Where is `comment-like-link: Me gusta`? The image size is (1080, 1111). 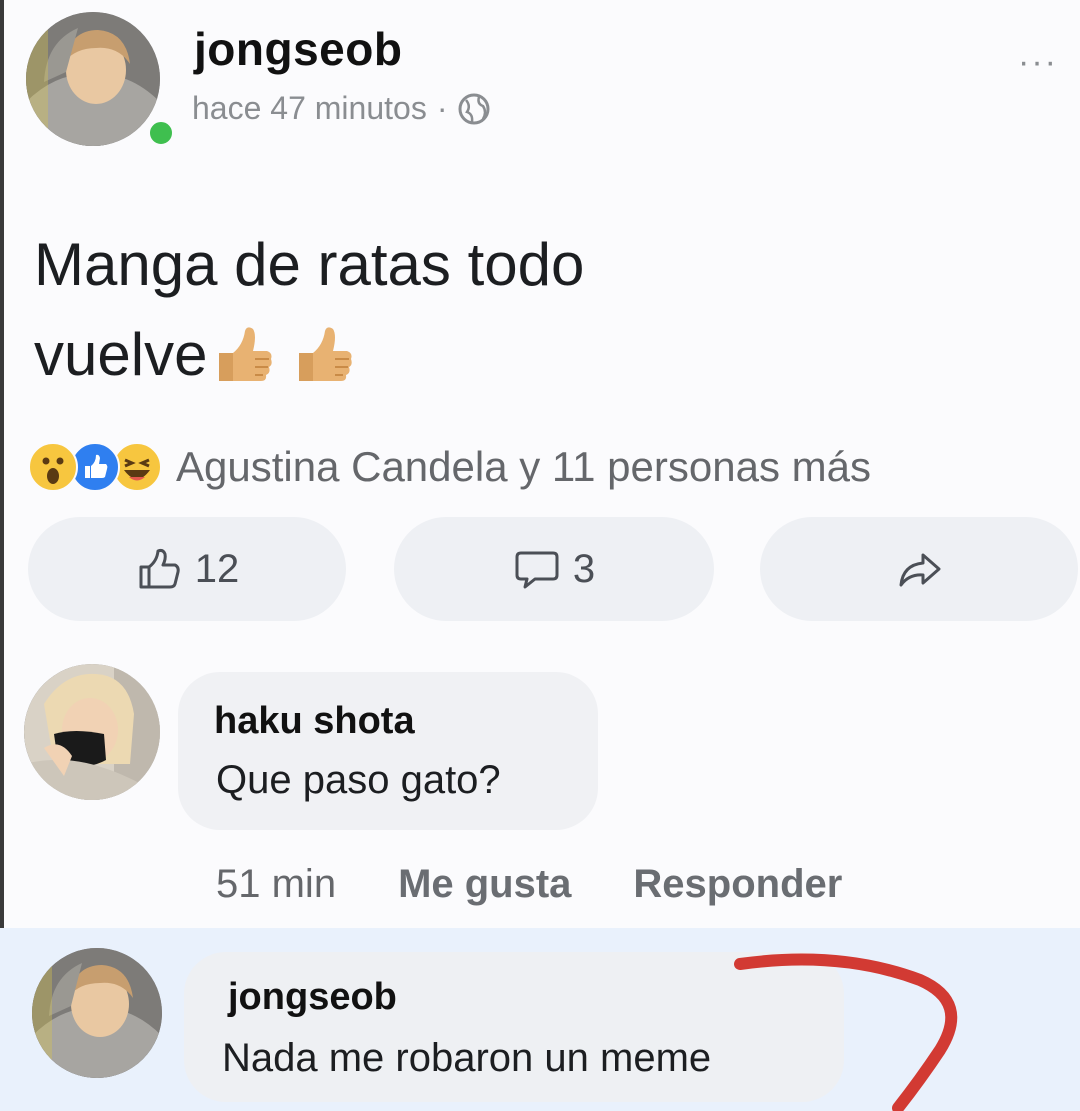
comment-like-link: Me gusta is located at coordinates (484, 884).